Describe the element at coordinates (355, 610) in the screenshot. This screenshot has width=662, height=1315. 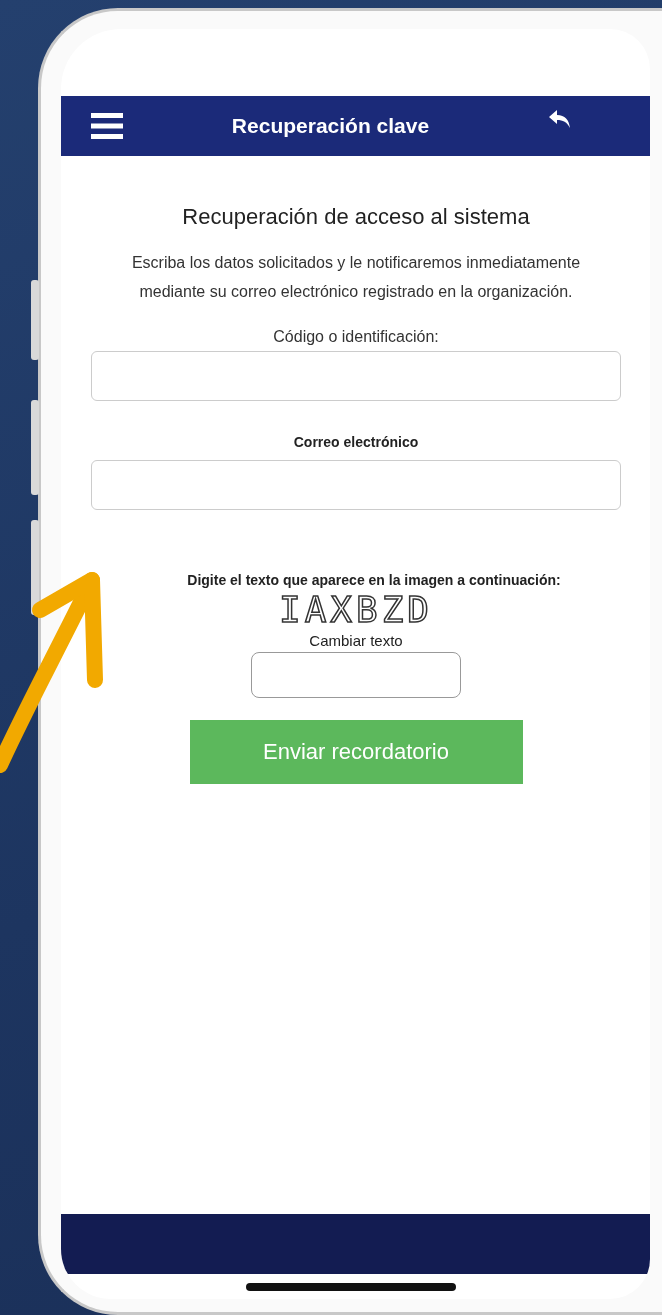
I see `captcha-text: IAXBZD` at that location.